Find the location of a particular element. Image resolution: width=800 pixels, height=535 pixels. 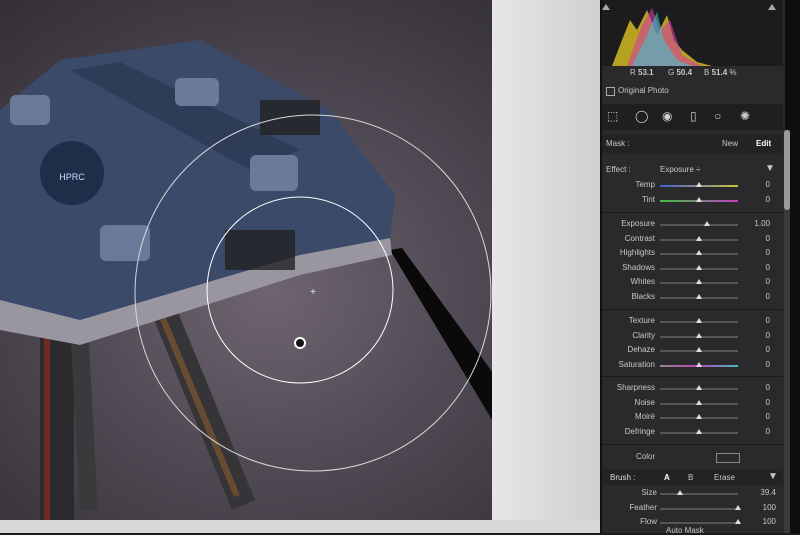

slider-value-shadows: 0 is located at coordinates (760, 267).